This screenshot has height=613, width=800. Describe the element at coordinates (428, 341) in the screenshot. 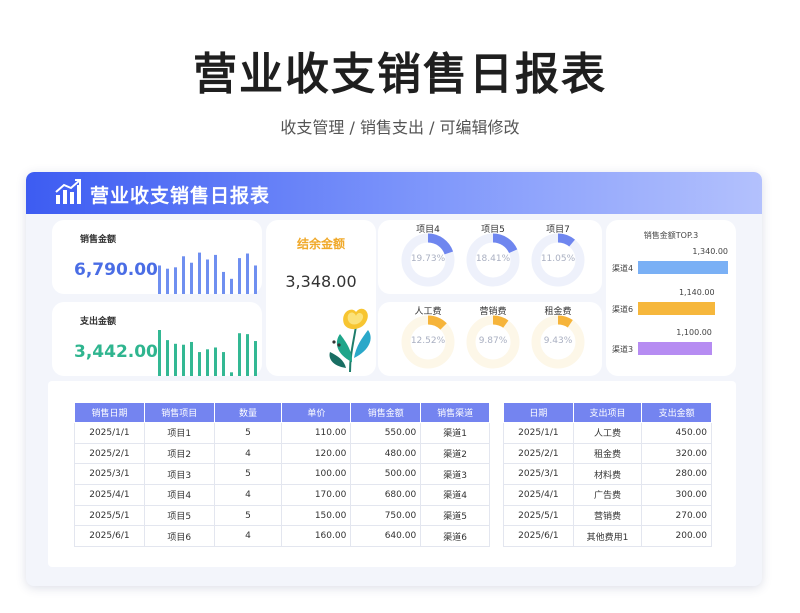

I see `expense-donut-percent: 12.52%` at that location.